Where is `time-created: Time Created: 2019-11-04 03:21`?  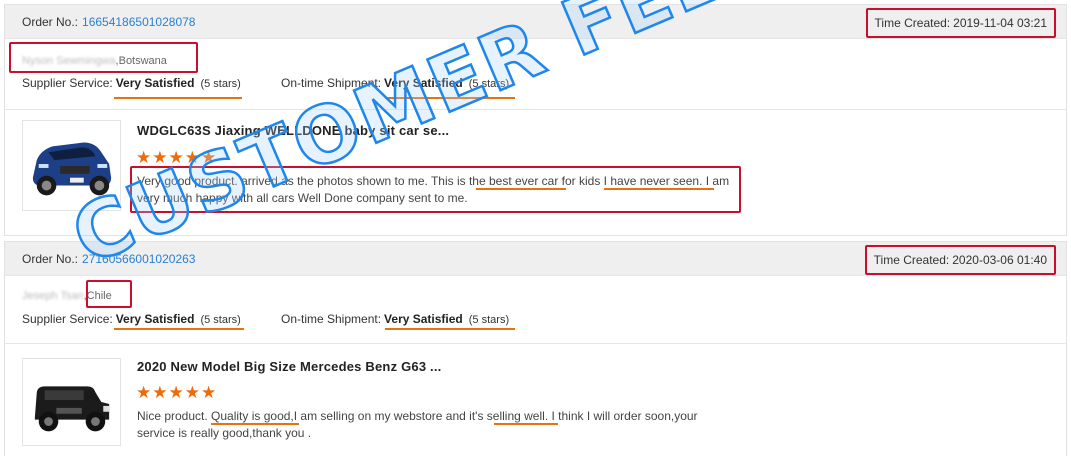
time-created: Time Created: 2019-11-04 03:21 is located at coordinates (960, 23).